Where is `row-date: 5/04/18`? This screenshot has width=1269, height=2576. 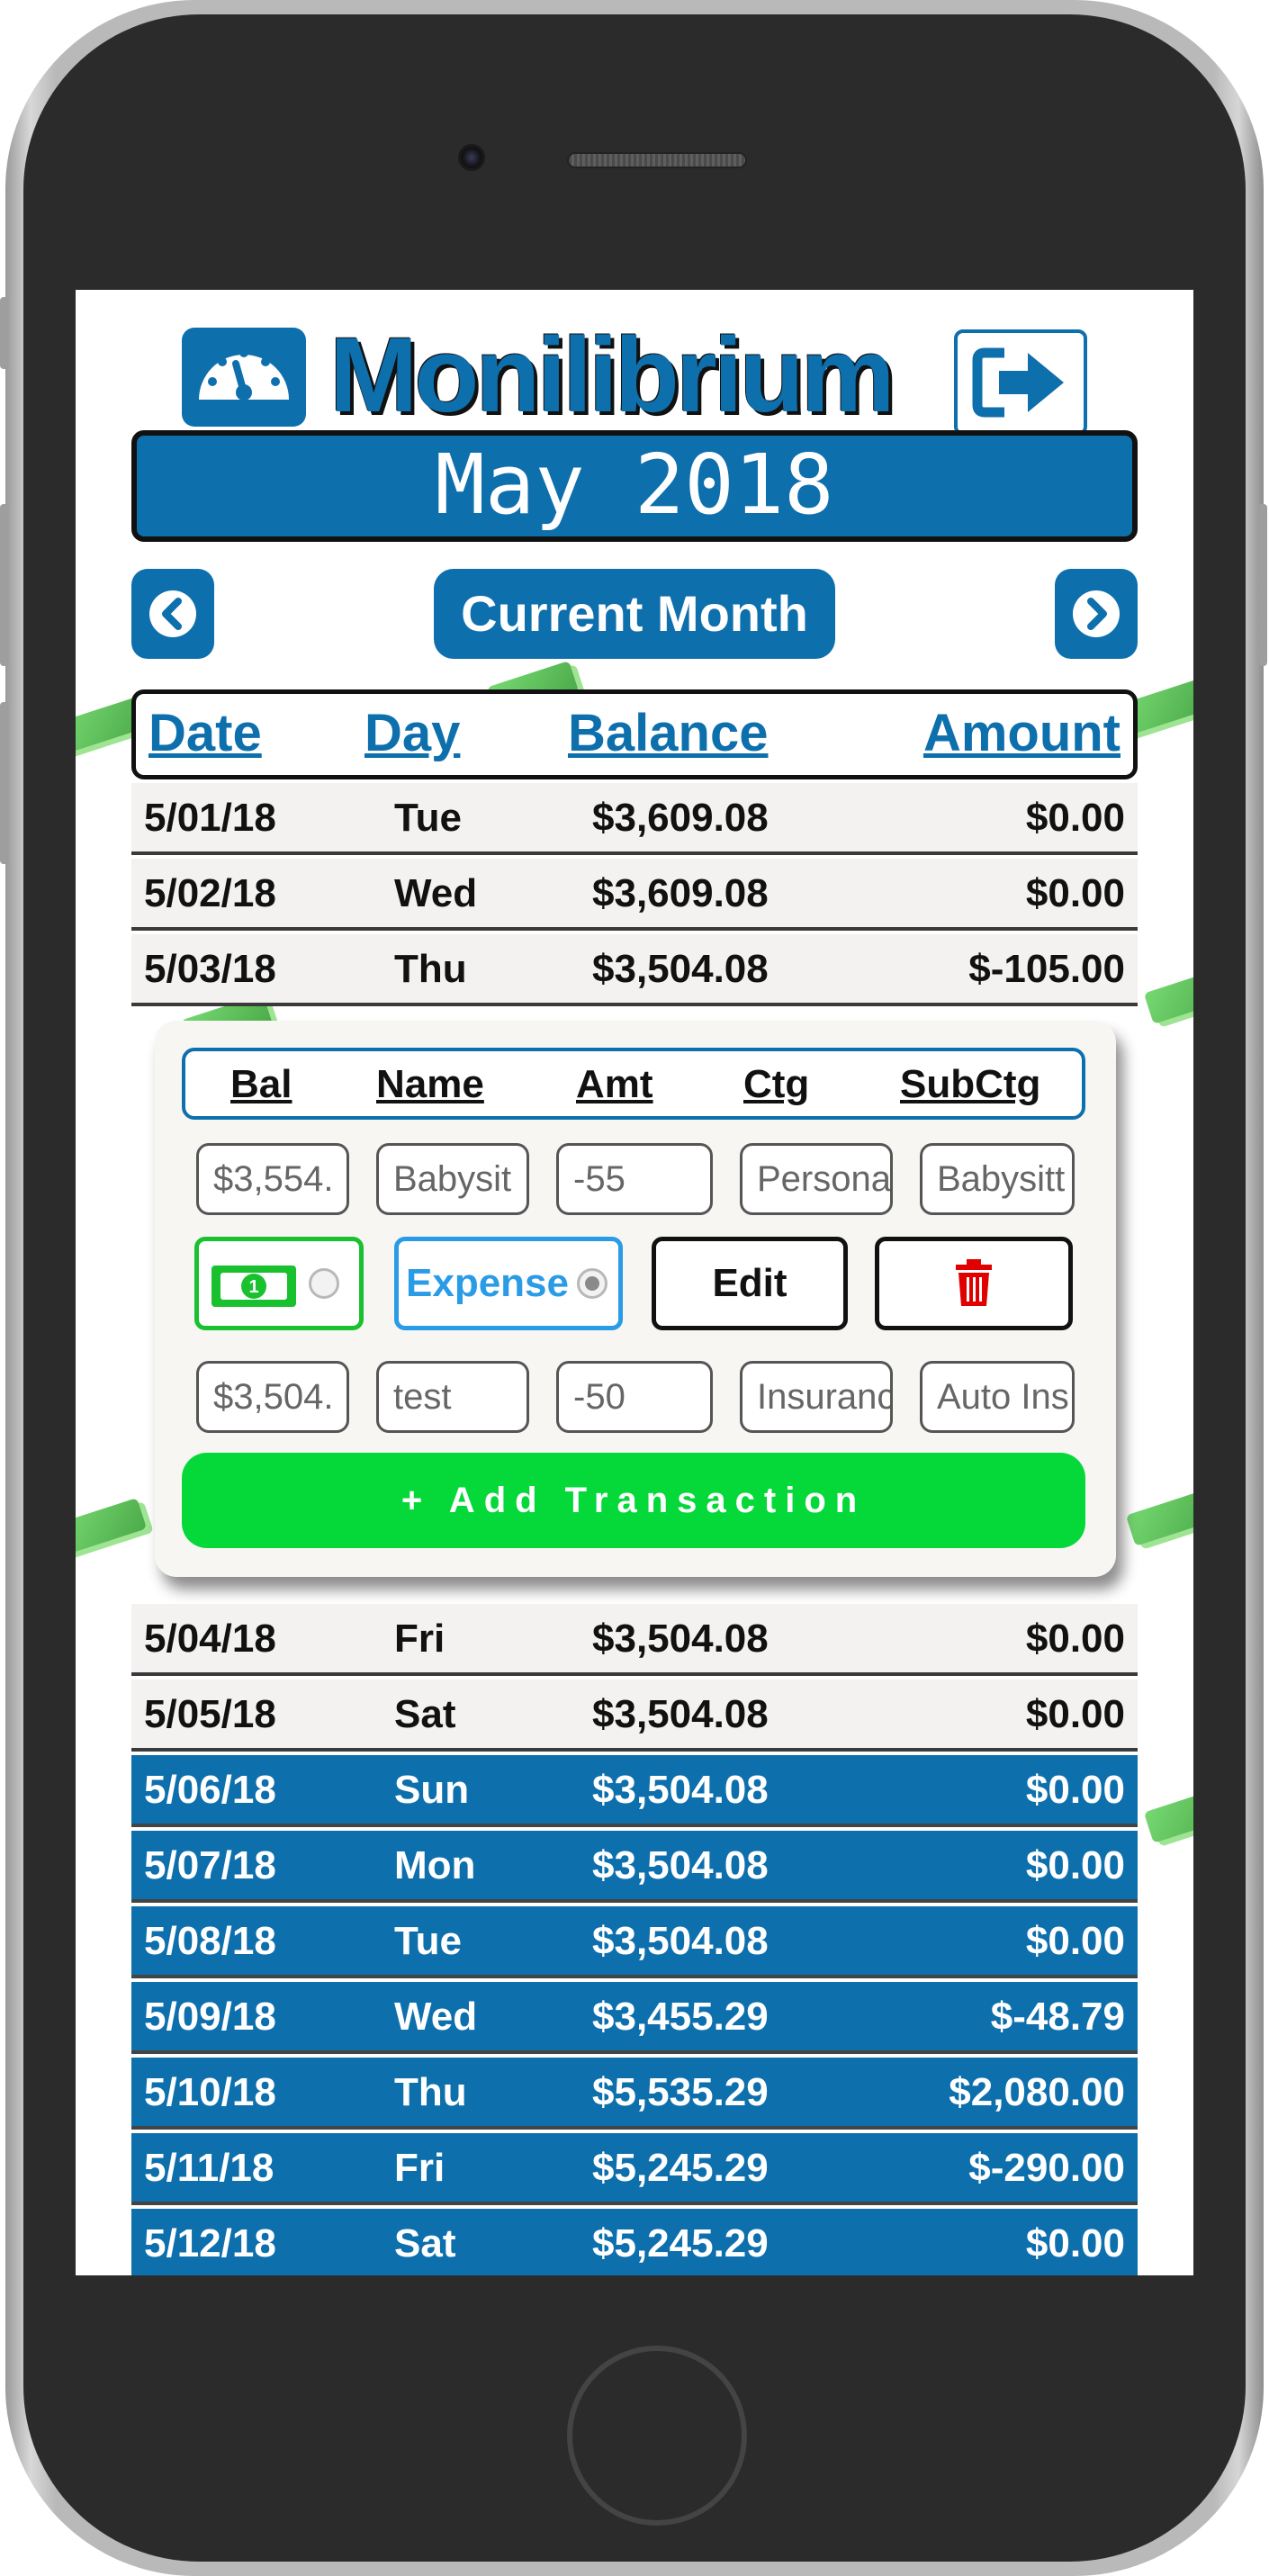 row-date: 5/04/18 is located at coordinates (210, 1639).